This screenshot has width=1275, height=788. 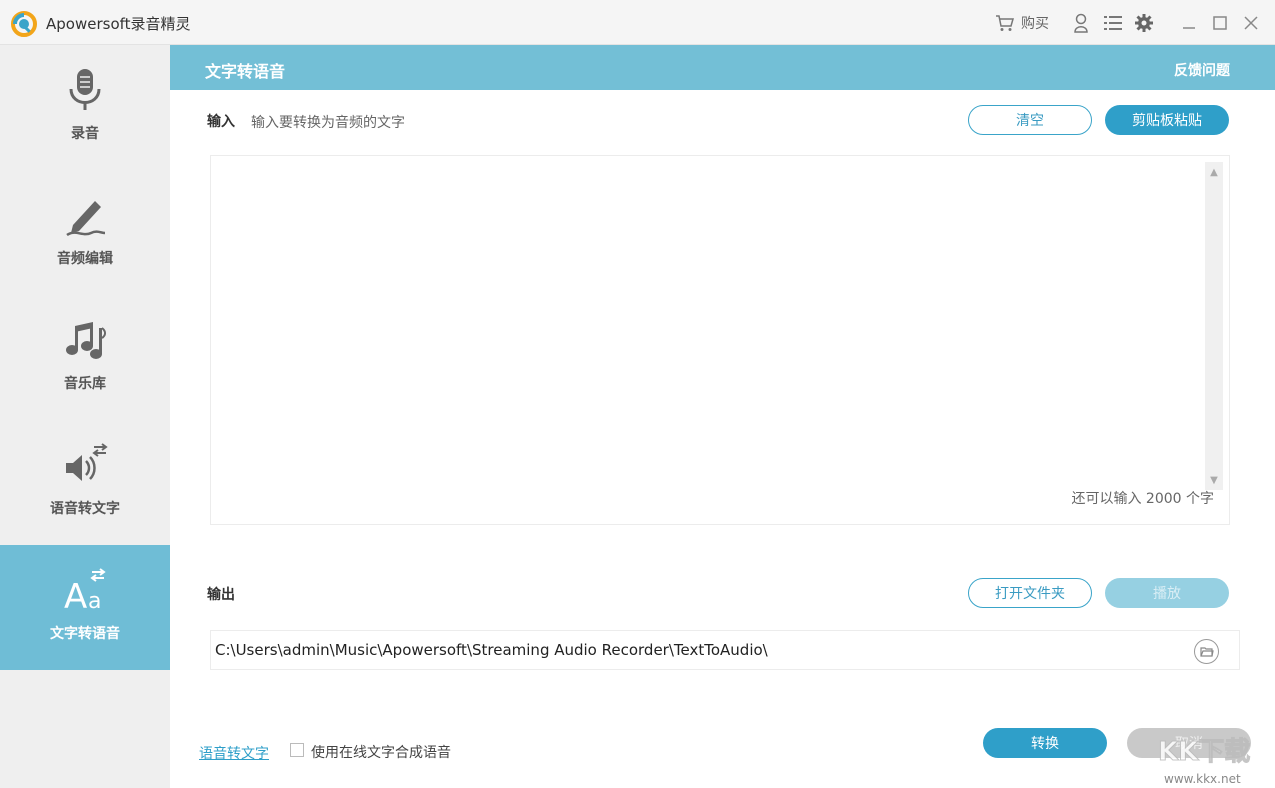 What do you see at coordinates (637, 22) in the screenshot?
I see `title-bar: Apowersoft录音精灵 购买` at bounding box center [637, 22].